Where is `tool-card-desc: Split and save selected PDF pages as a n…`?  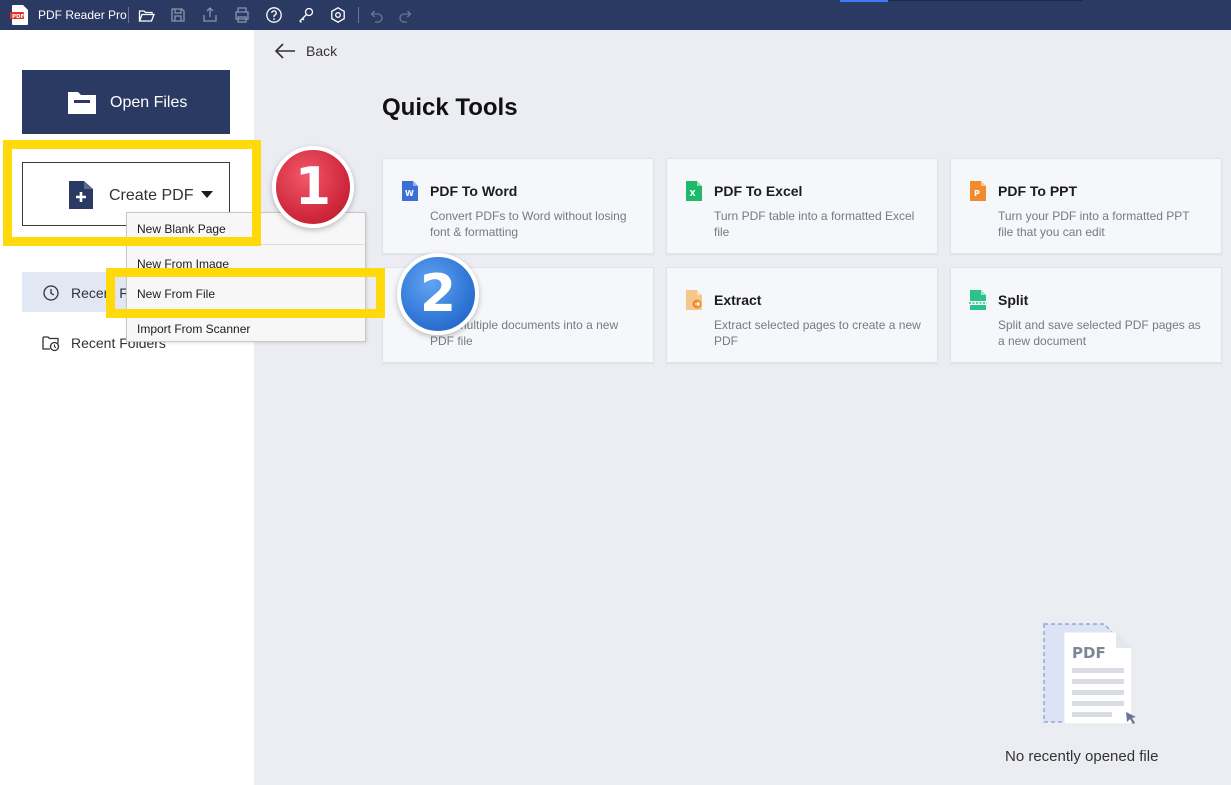
tool-card-desc: Split and save selected PDF pages as a n… is located at coordinates (1099, 333).